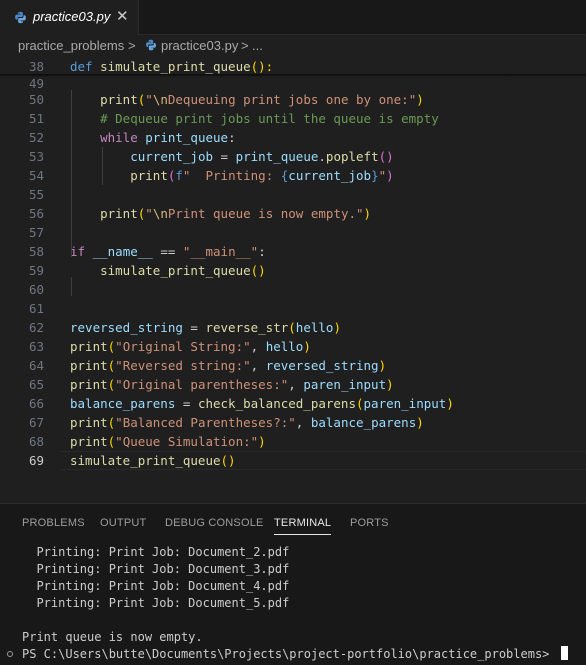 The image size is (586, 665). What do you see at coordinates (156, 603) in the screenshot?
I see `terminal-output-line: Printing: Print Job: Document_5.pdf` at bounding box center [156, 603].